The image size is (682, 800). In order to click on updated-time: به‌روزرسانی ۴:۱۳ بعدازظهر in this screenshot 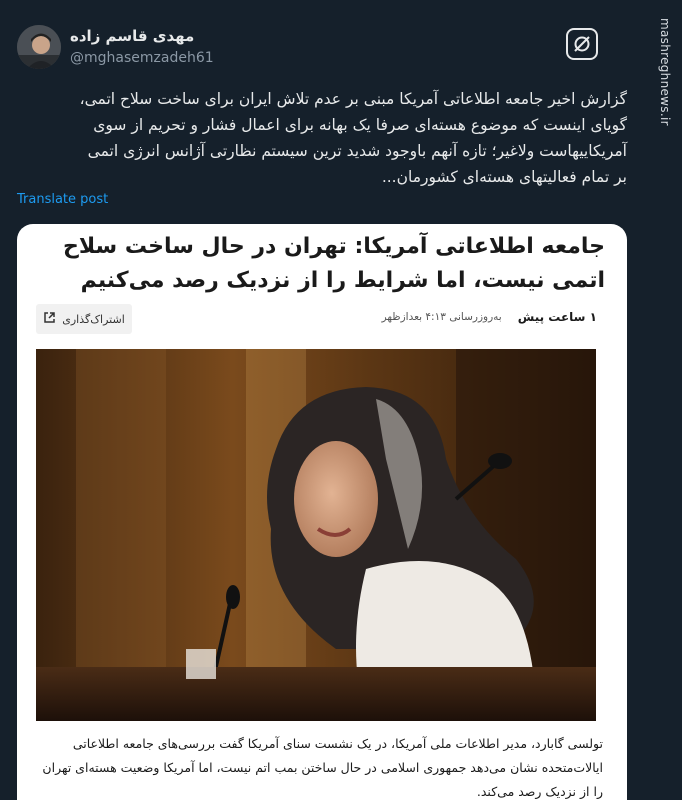, I will do `click(441, 317)`.